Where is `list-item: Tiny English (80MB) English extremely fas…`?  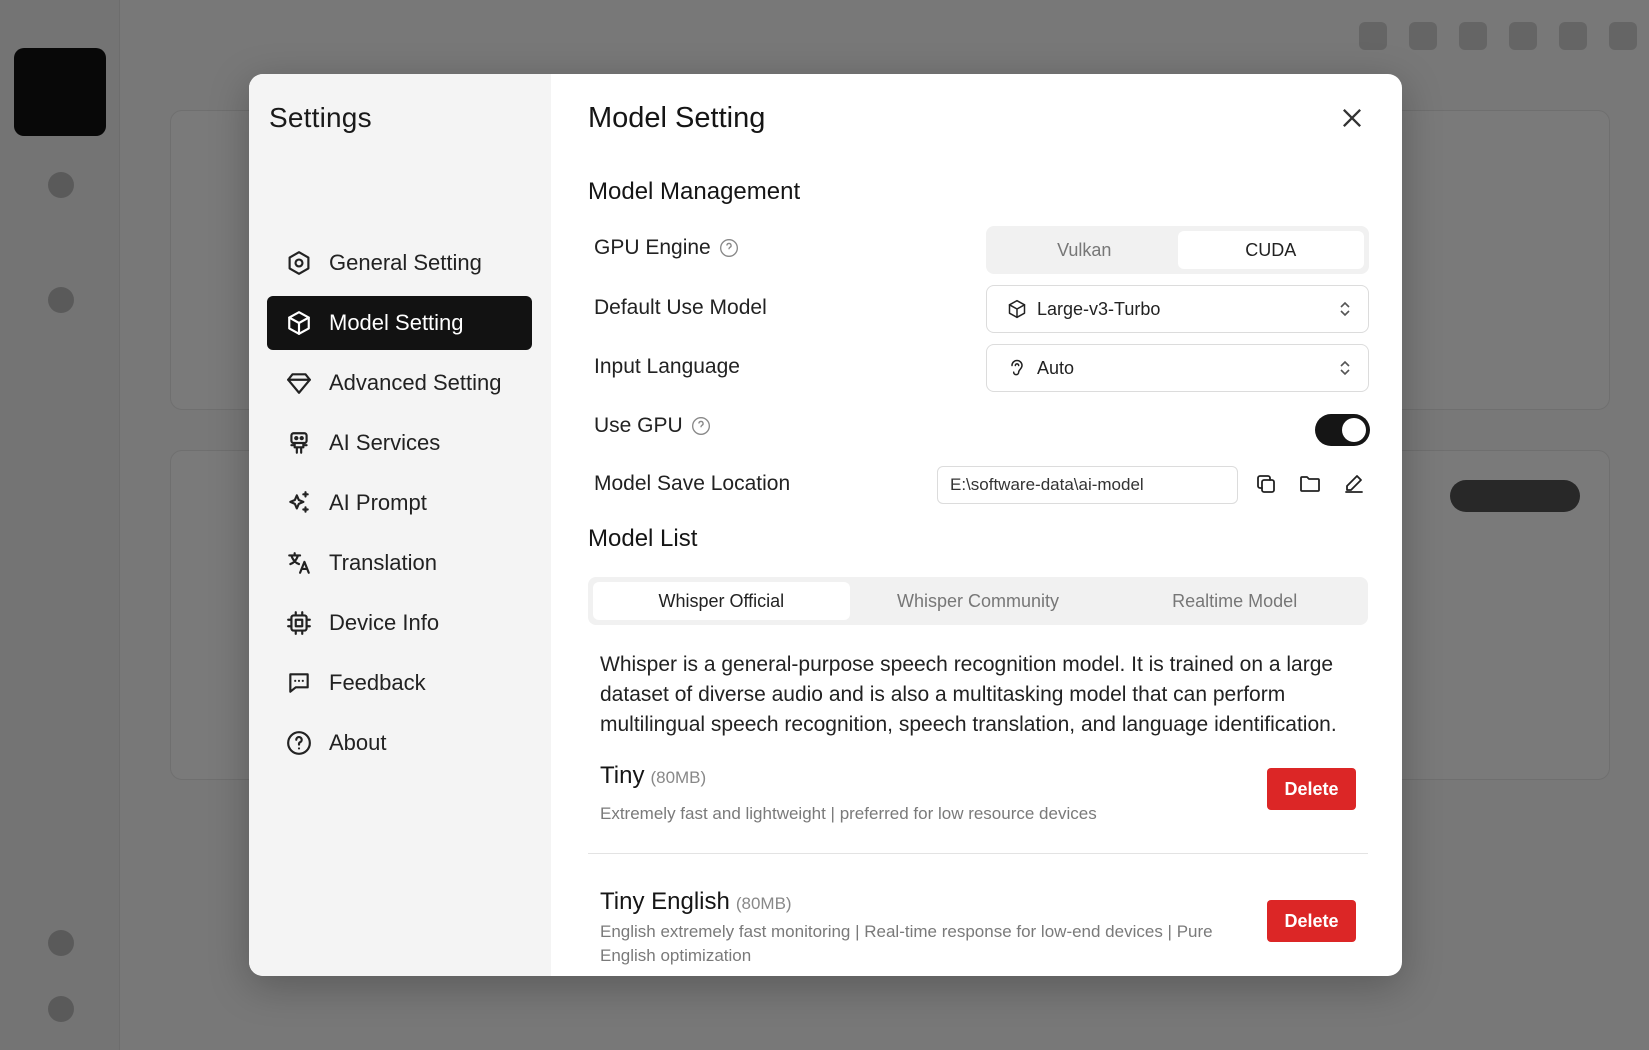 list-item: Tiny English (80MB) English extremely fas… is located at coordinates (978, 915).